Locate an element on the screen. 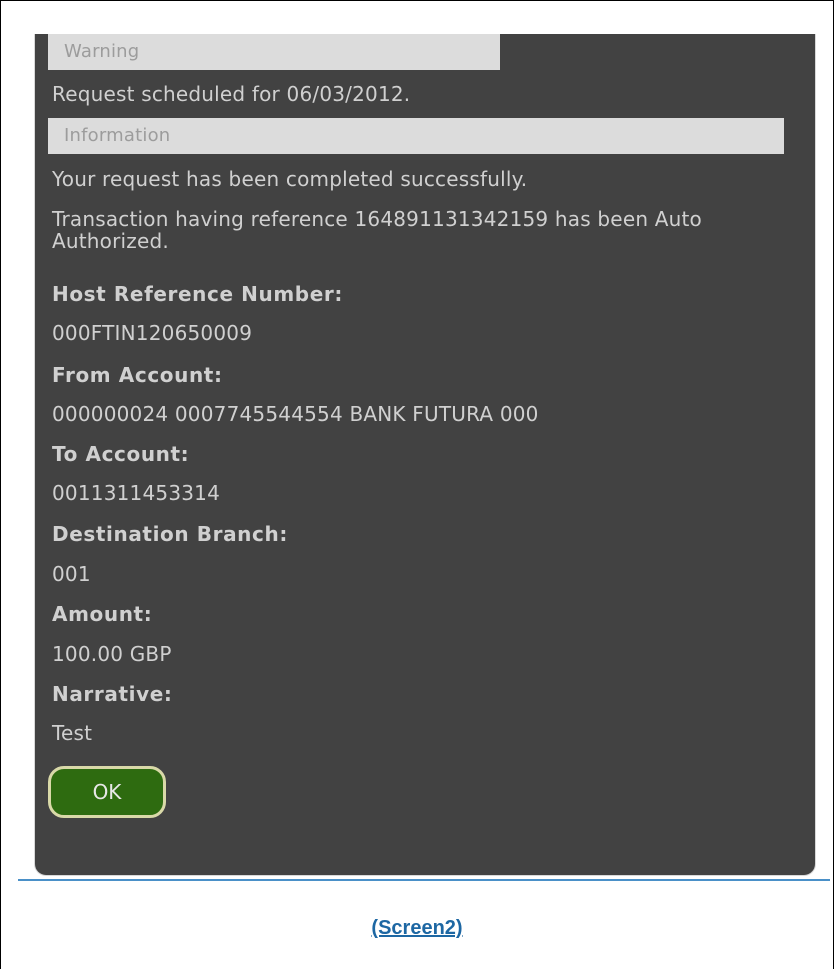 The width and height of the screenshot is (834, 970). warning-header: Warning is located at coordinates (274, 52).